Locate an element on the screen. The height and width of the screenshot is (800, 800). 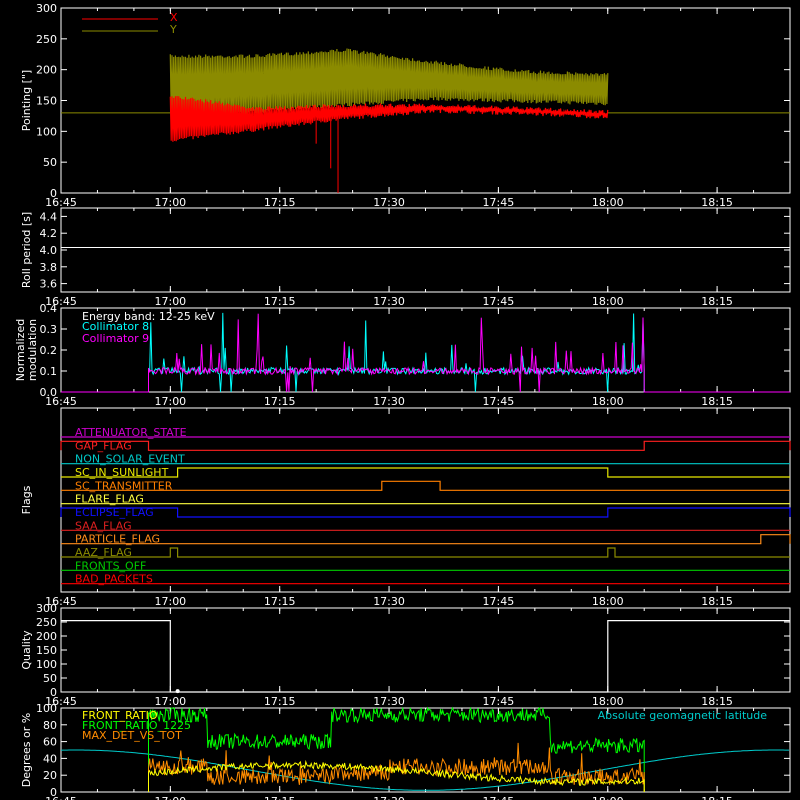
modulation-axis-label: modulation is located at coordinates (32, 350).